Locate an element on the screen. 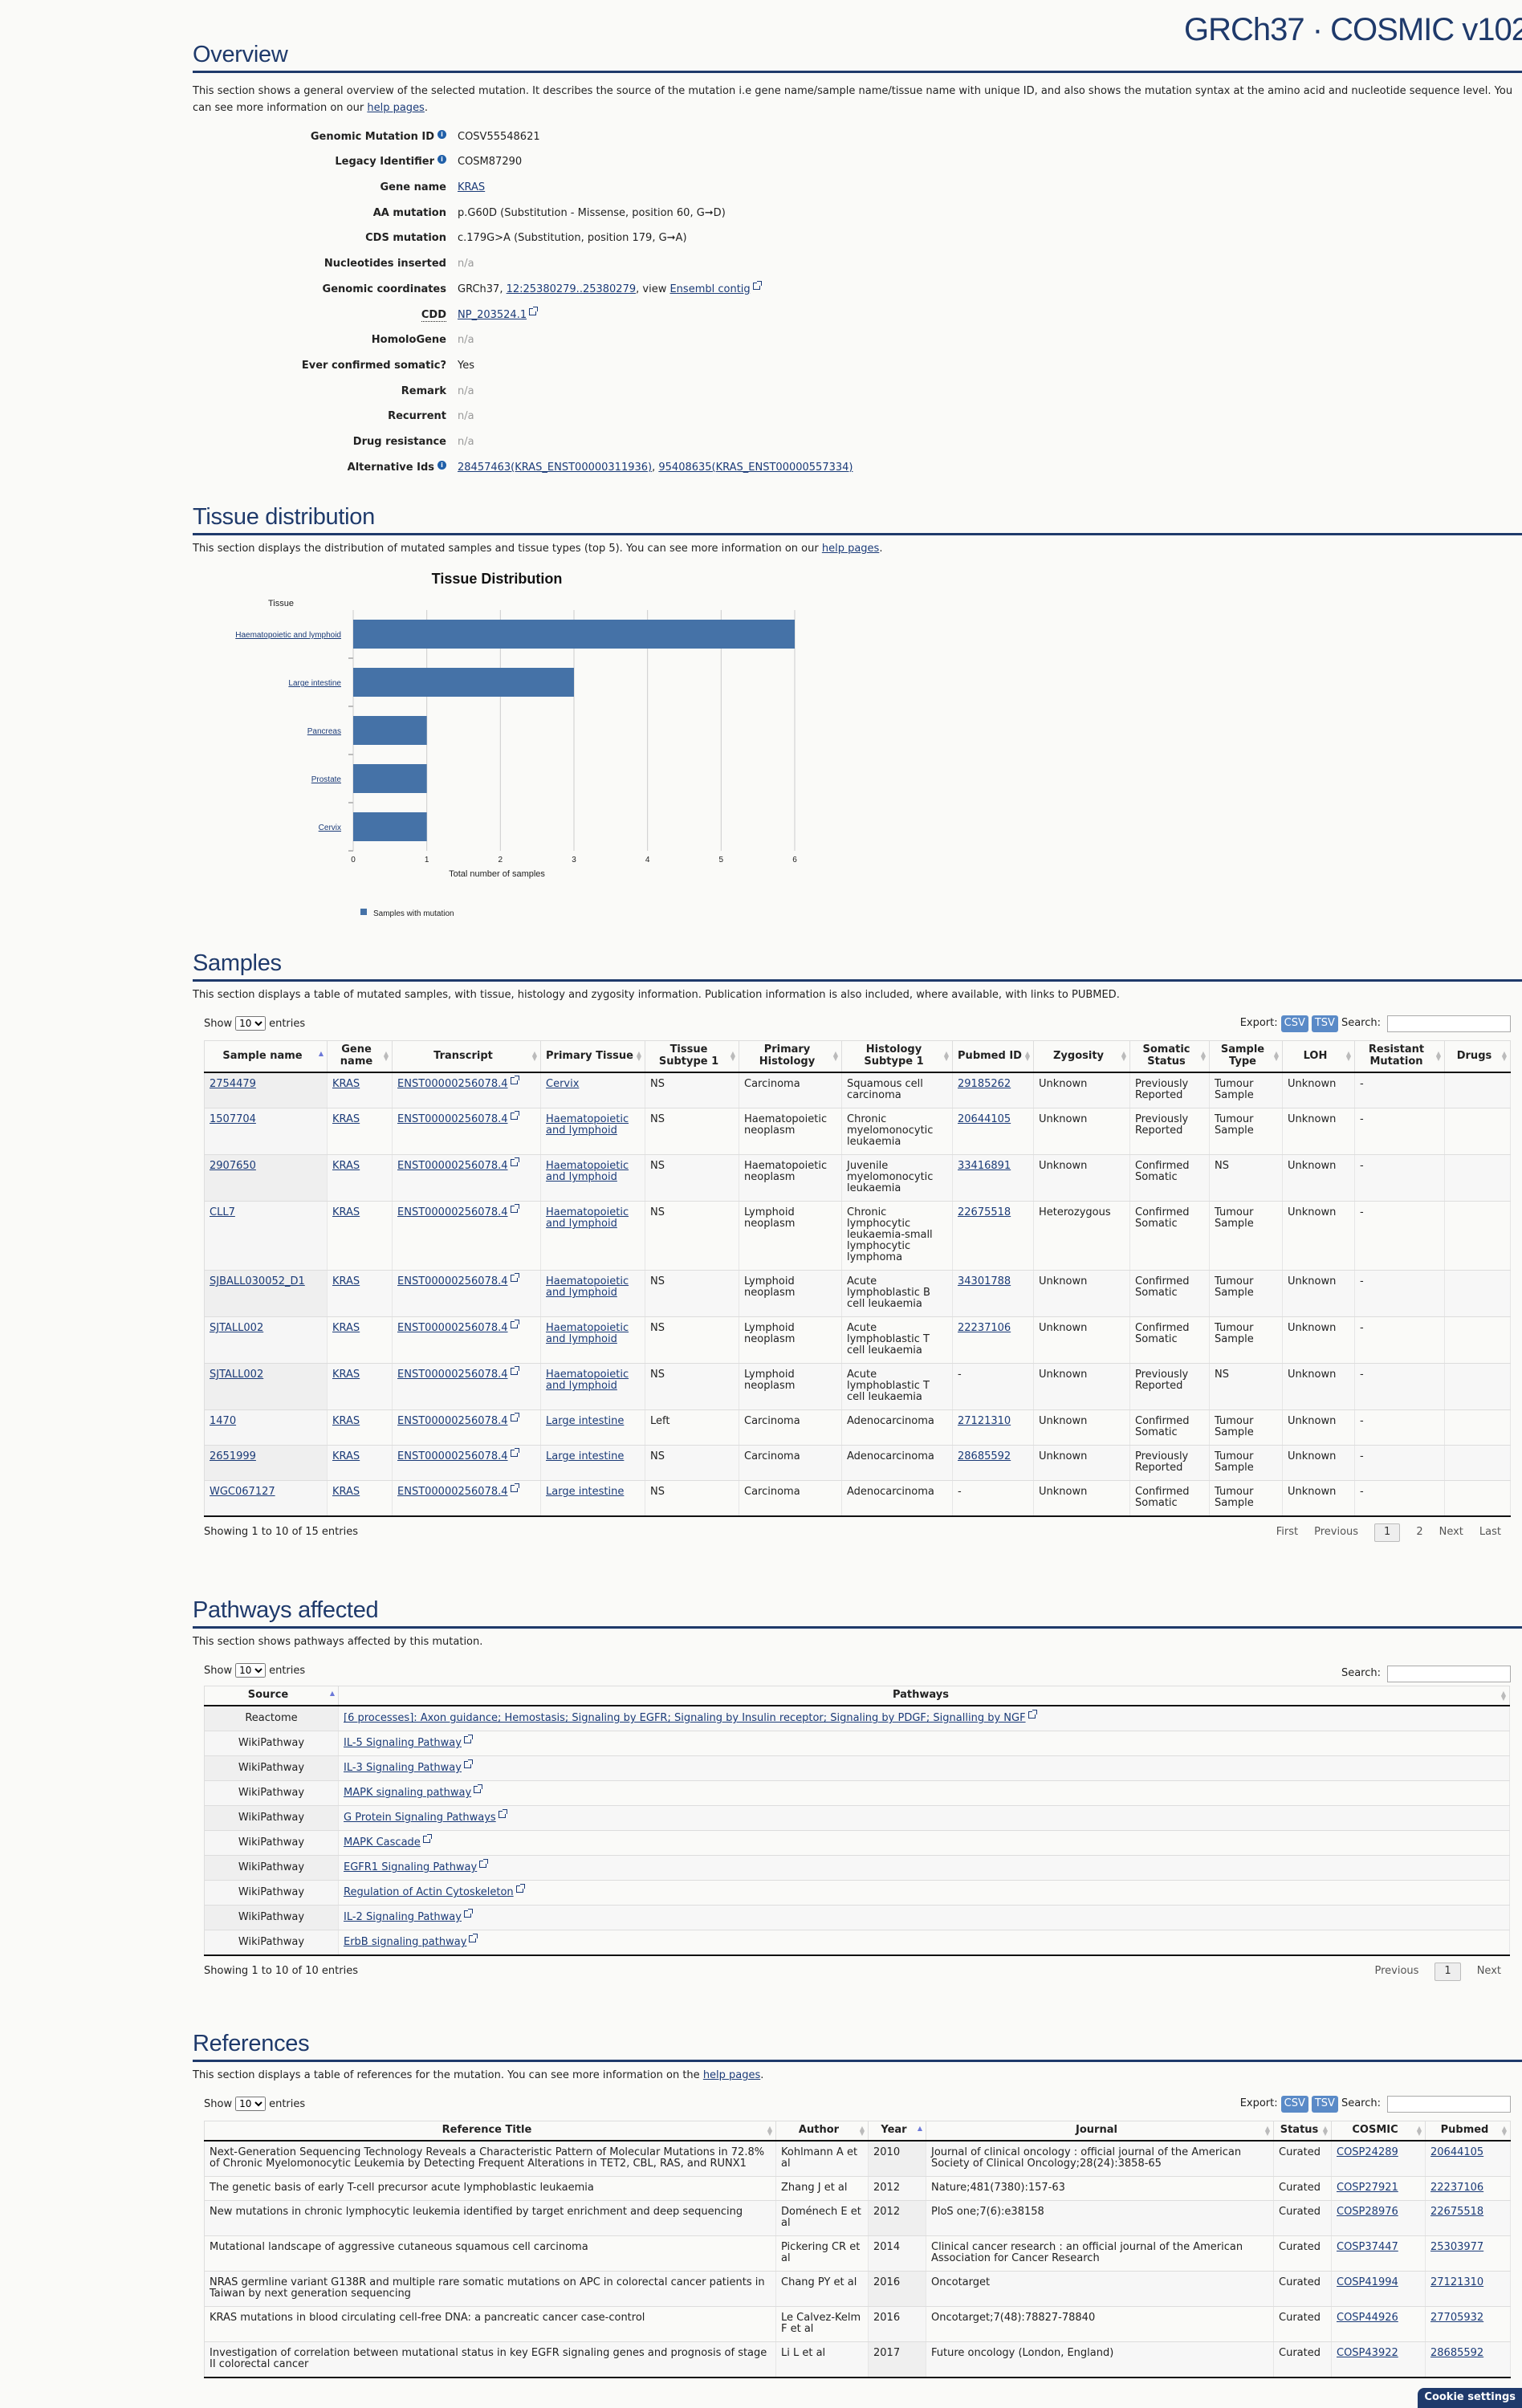 The height and width of the screenshot is (2408, 1522). cell-link: 20644105 is located at coordinates (985, 1119).